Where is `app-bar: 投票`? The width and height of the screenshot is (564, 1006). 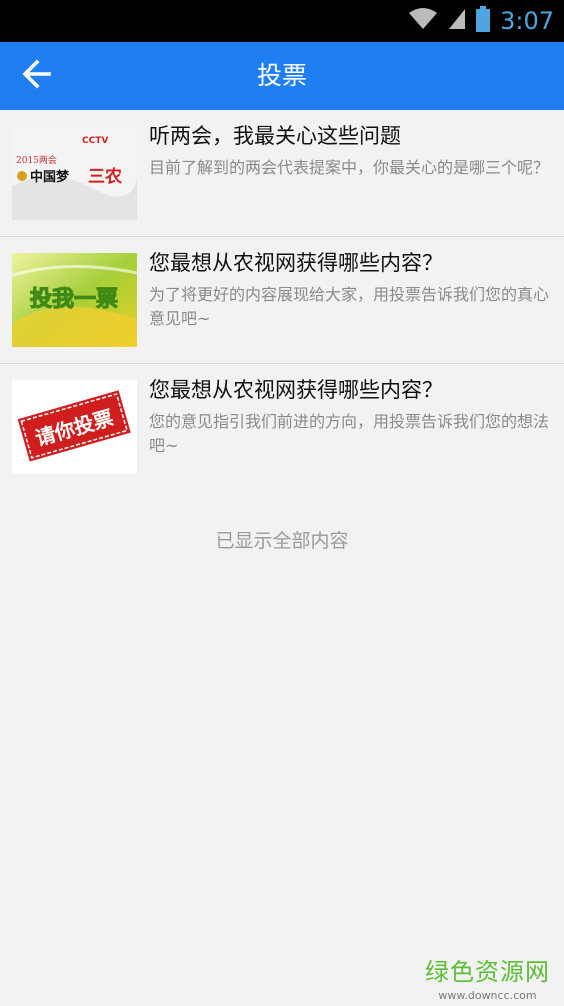 app-bar: 投票 is located at coordinates (282, 76).